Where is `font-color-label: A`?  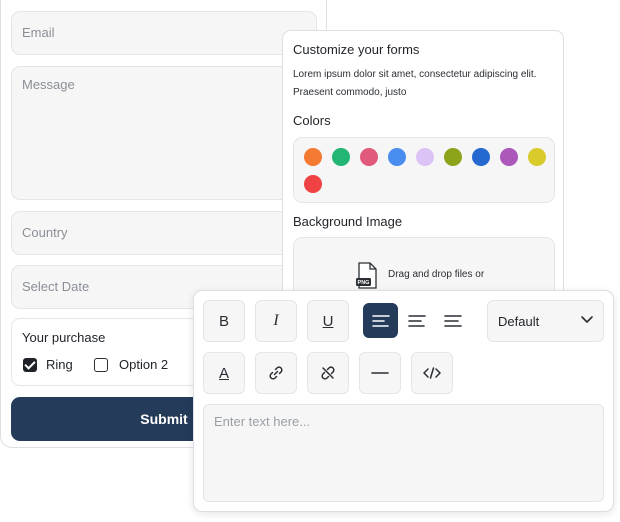 font-color-label: A is located at coordinates (223, 373).